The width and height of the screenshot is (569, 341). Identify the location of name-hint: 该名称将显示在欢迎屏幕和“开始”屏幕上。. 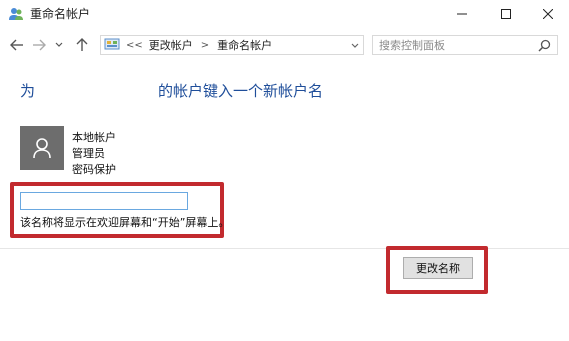
(125, 222).